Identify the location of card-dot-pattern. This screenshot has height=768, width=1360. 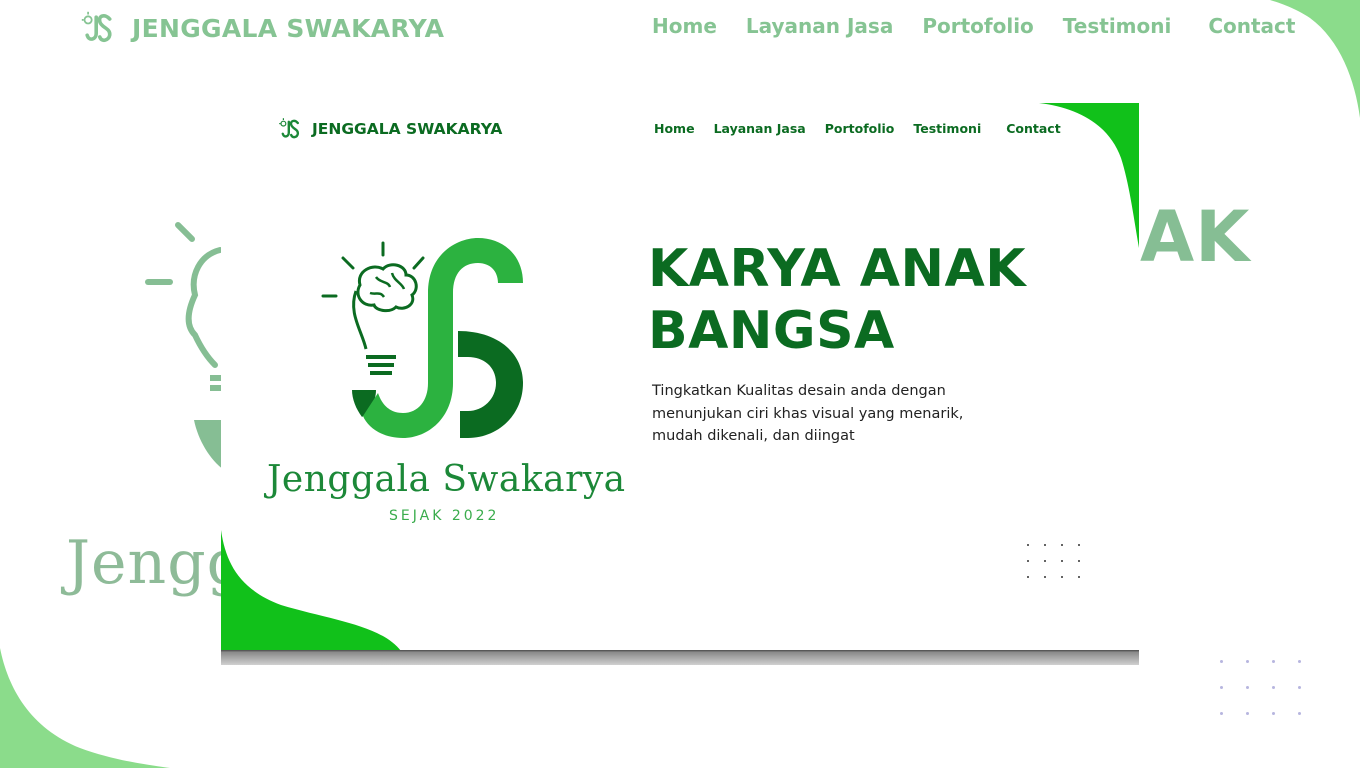
(1053, 561).